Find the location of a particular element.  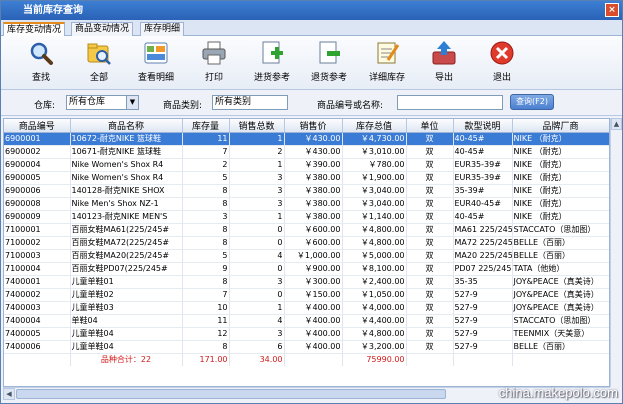

table-cell: 10672-耐克NIKE 篮球鞋 is located at coordinates (126, 139).